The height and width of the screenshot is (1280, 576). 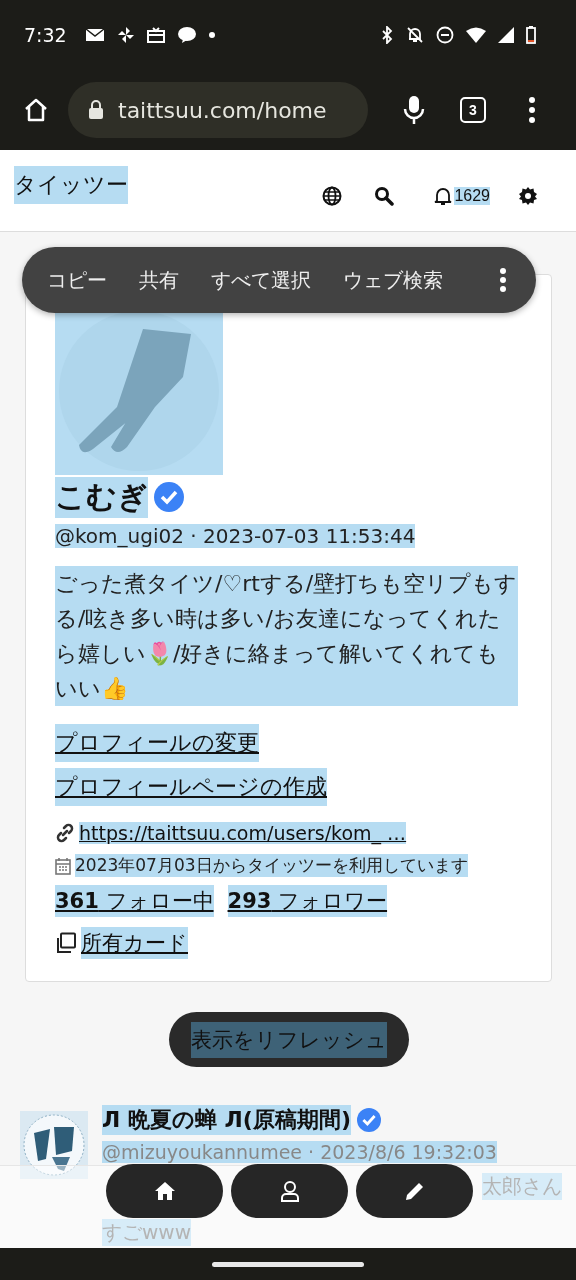 I want to click on post-text: 太郎さん, so click(x=522, y=1186).